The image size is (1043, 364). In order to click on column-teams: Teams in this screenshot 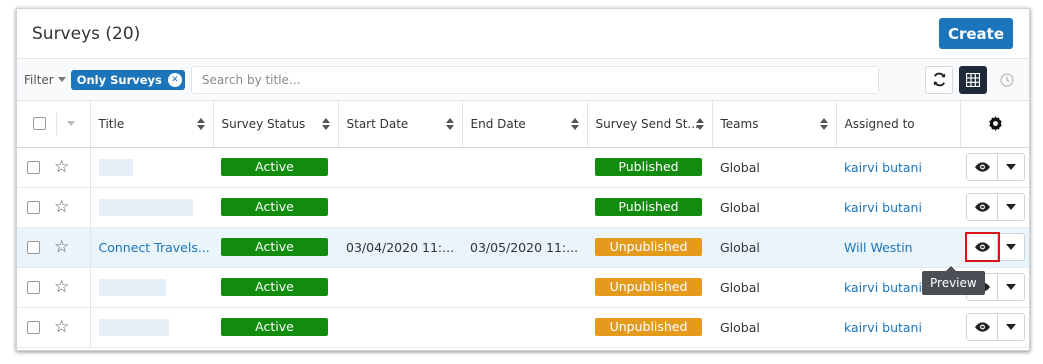, I will do `click(774, 124)`.